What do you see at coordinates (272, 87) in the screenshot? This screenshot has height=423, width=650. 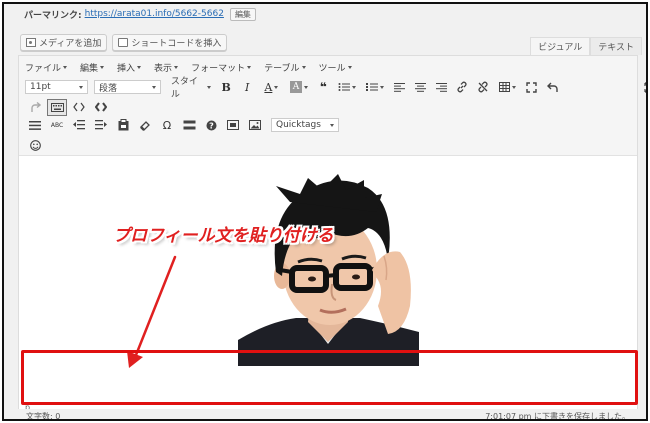 I see `text-color-button: A` at bounding box center [272, 87].